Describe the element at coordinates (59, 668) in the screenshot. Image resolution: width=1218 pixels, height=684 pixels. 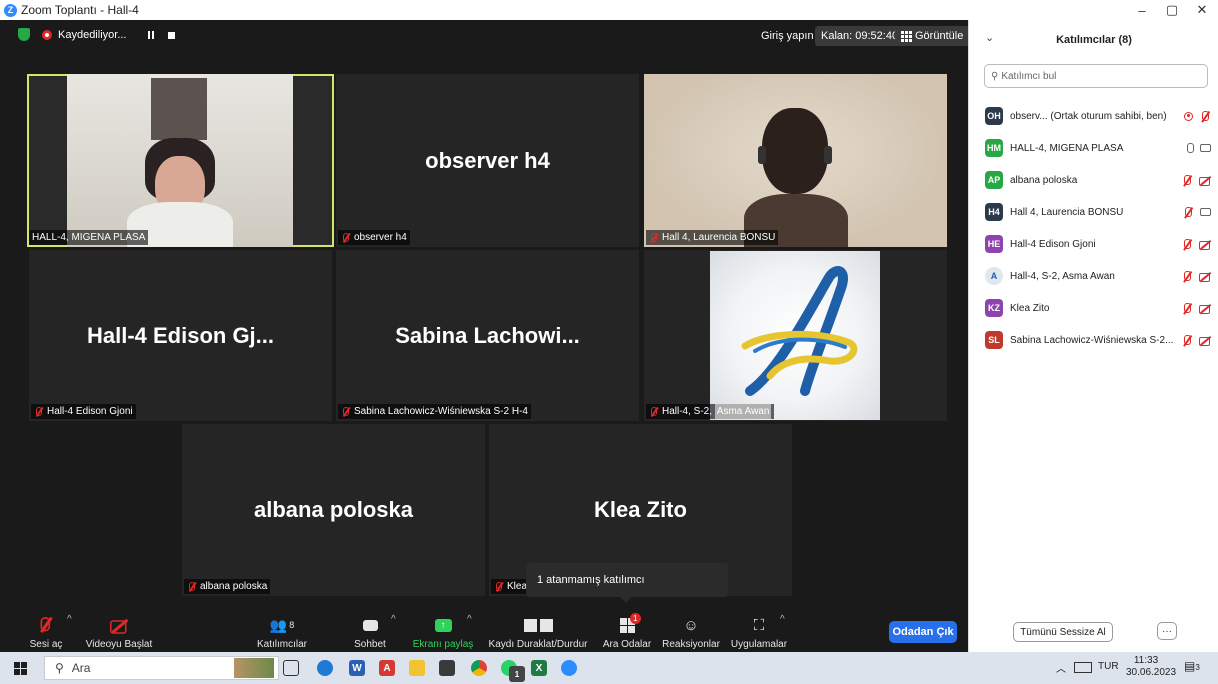
I see `search-icon: ⚲` at that location.